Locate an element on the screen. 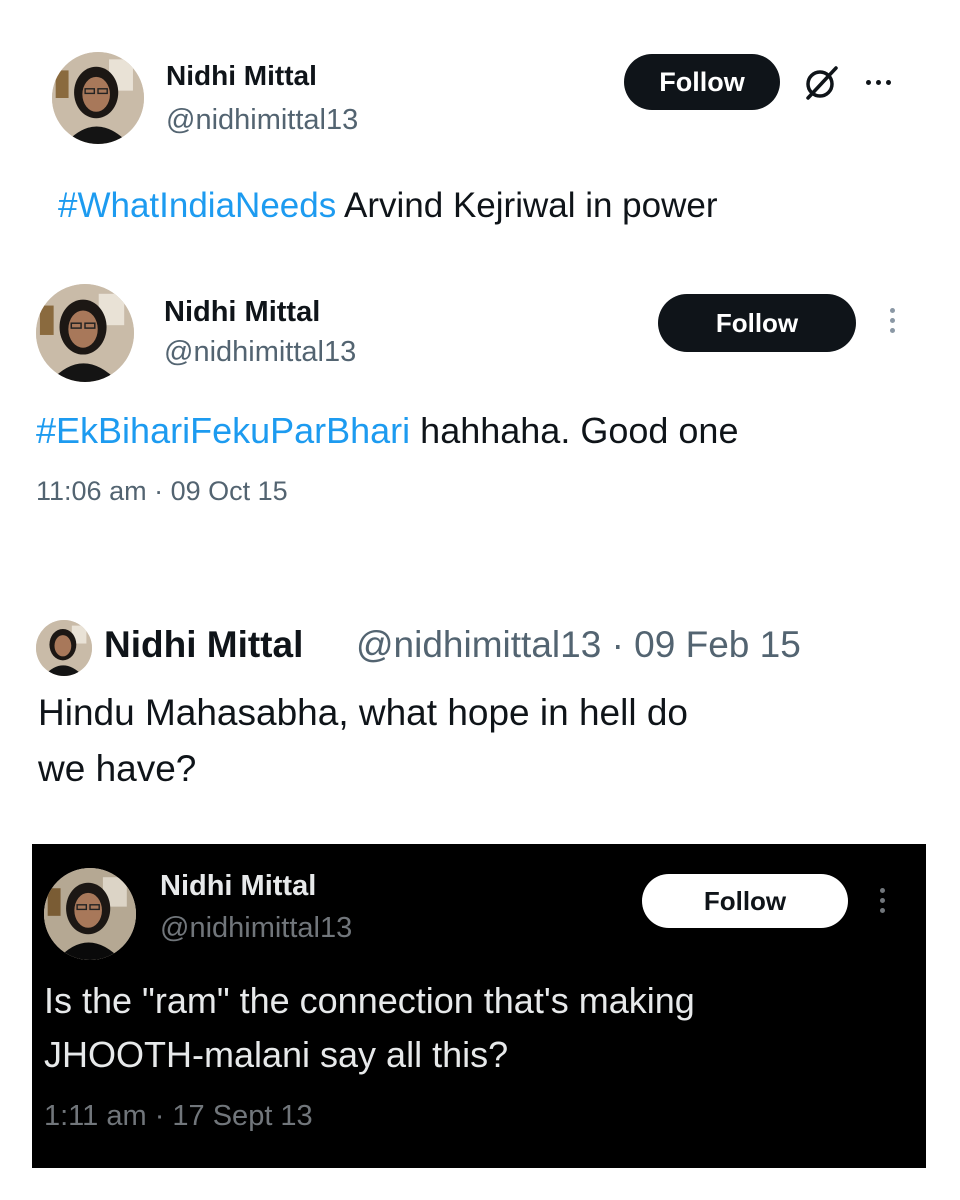 The height and width of the screenshot is (1200, 960). tweet-body: Arvind Kejriwal in power is located at coordinates (527, 205).